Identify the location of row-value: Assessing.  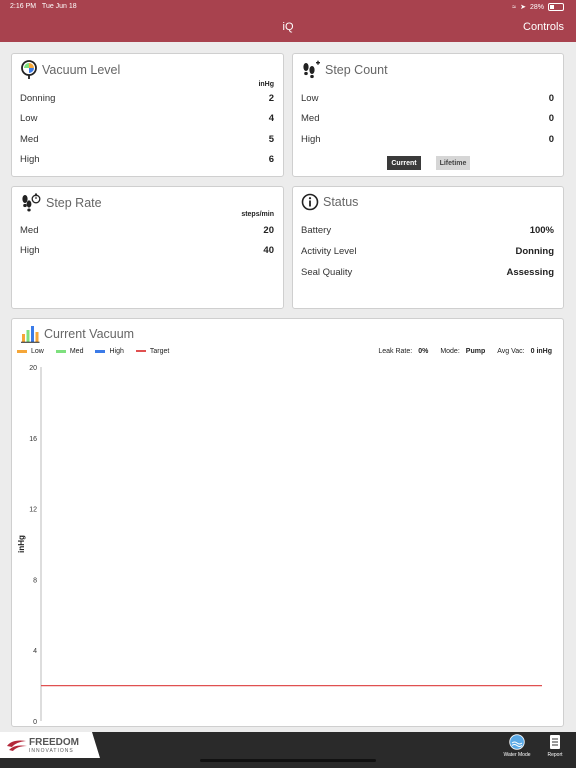
(530, 272).